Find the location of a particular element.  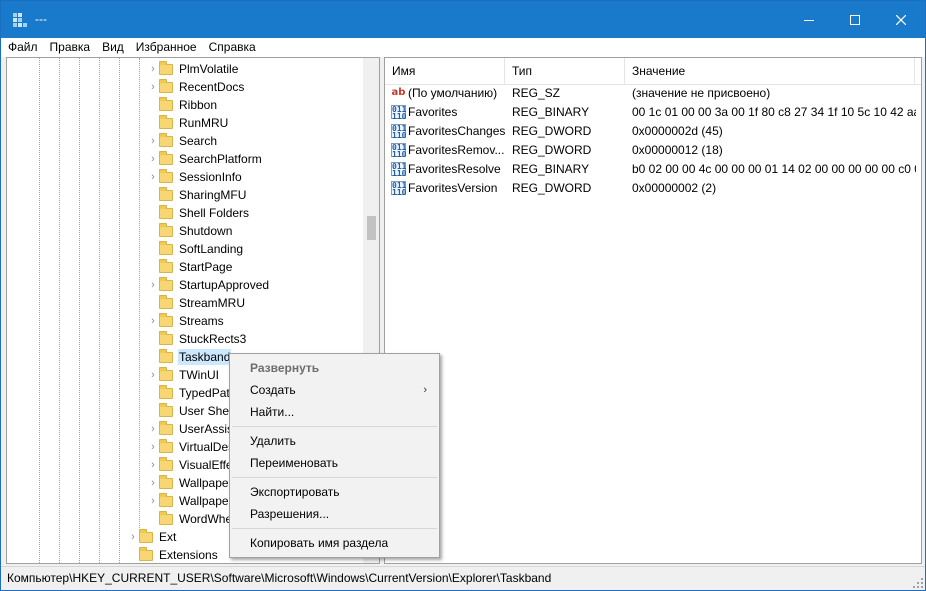

minimize-button is located at coordinates (809, 19).